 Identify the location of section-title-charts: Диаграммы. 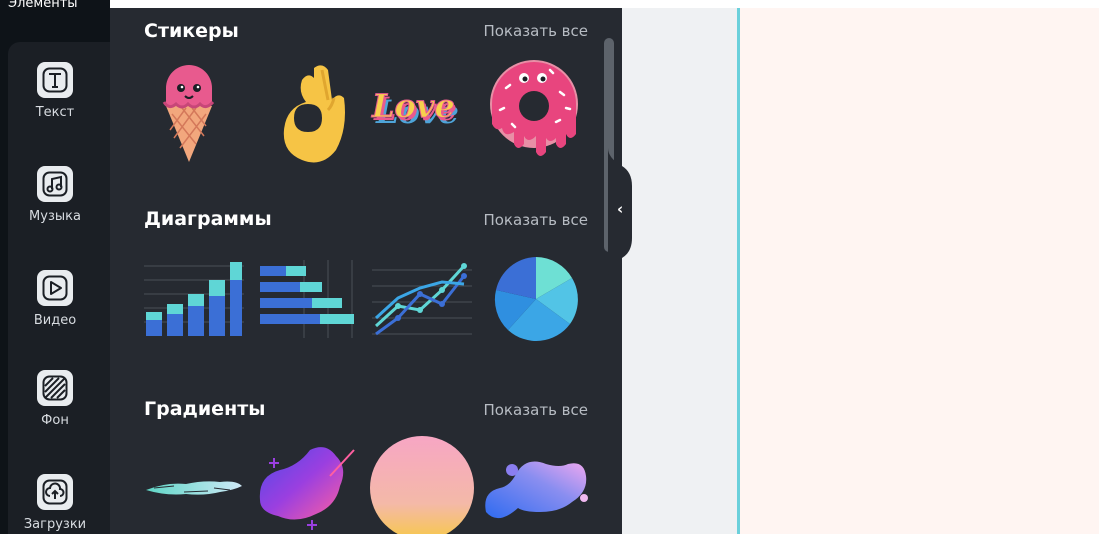
(208, 219).